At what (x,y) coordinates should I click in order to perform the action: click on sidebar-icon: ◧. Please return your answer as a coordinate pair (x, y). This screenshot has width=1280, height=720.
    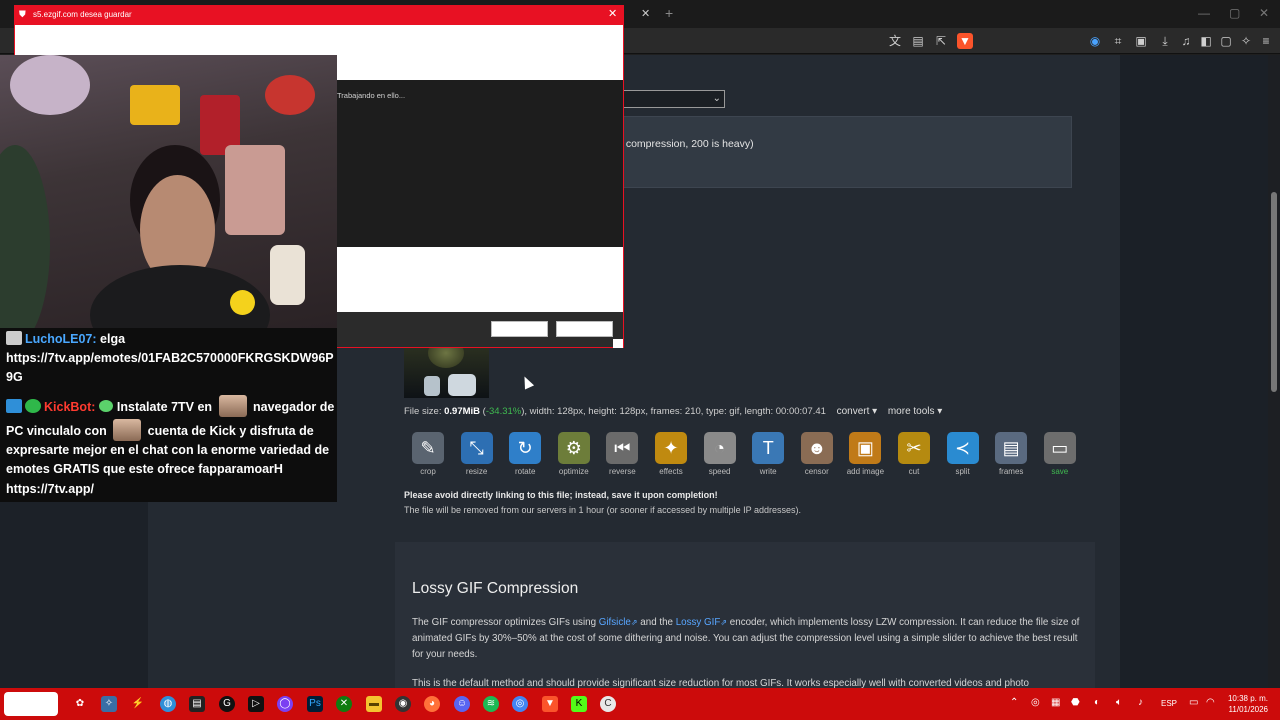
    Looking at the image, I should click on (1206, 41).